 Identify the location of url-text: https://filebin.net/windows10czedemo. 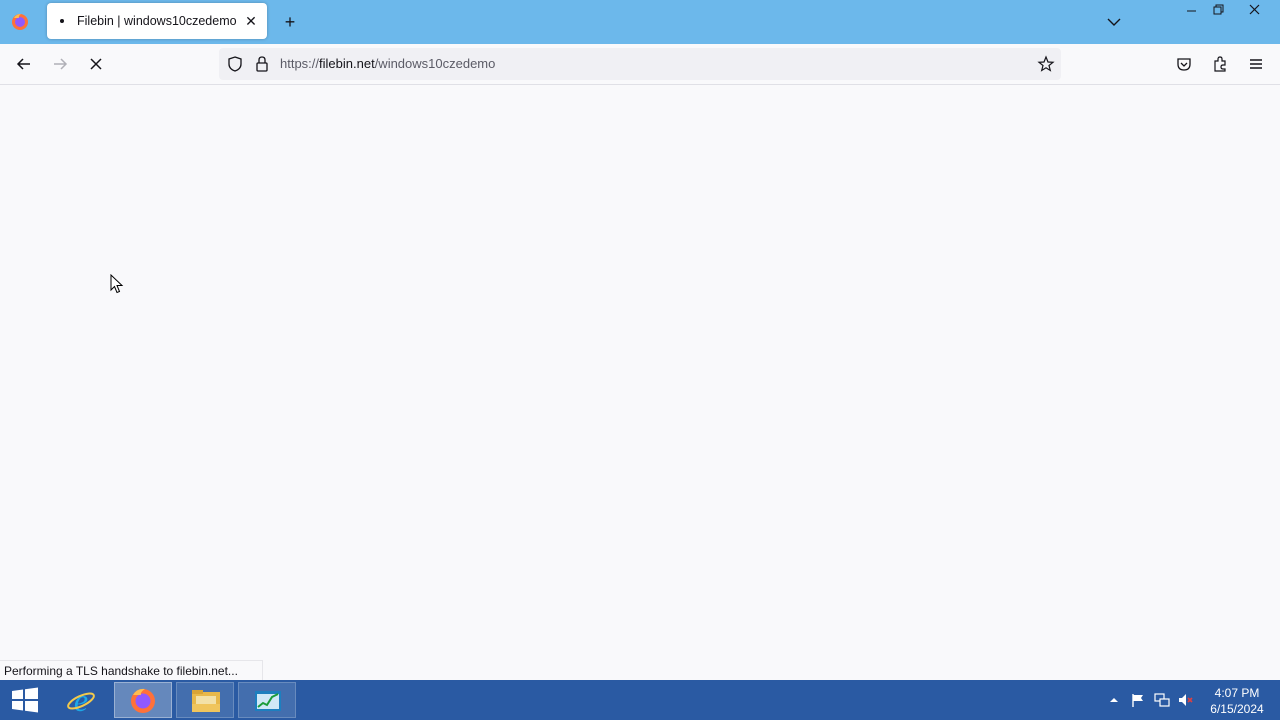
(387, 63).